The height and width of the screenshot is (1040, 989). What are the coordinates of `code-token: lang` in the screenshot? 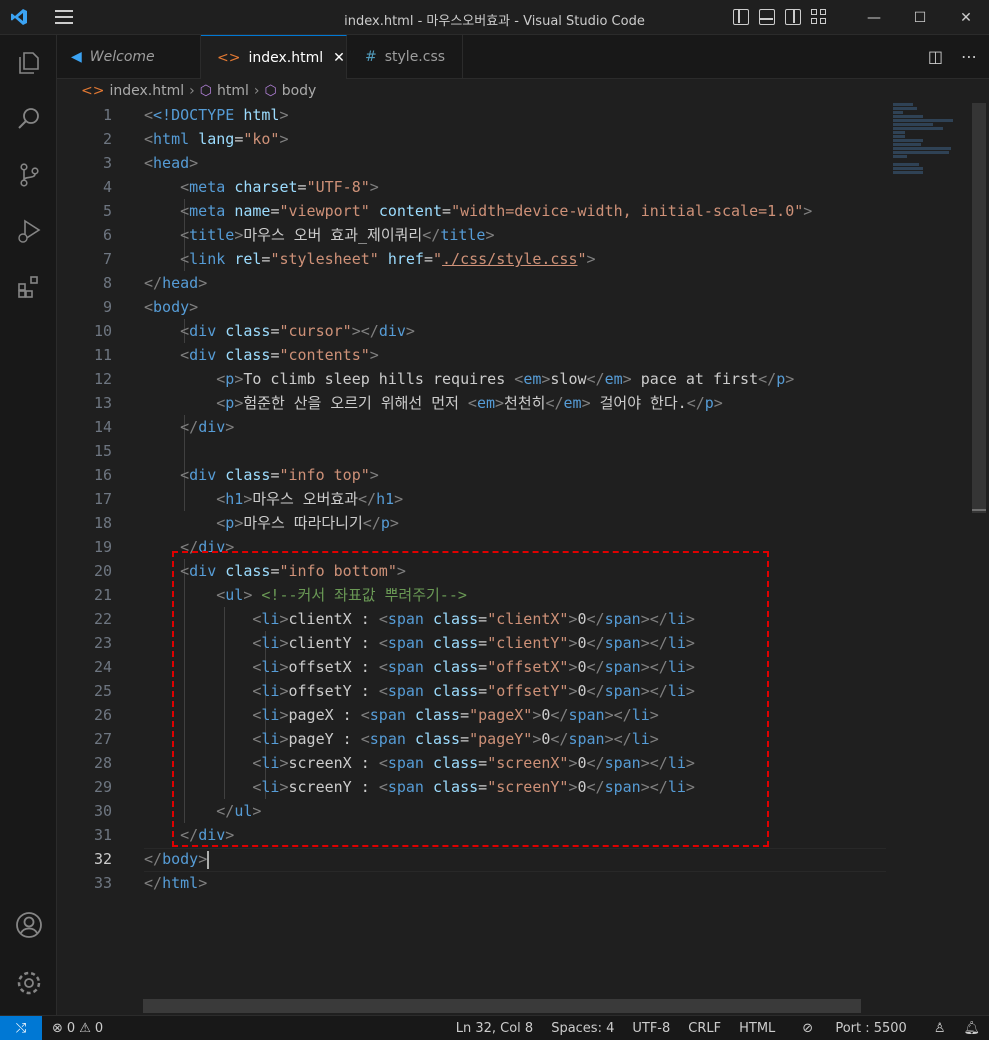 It's located at (216, 139).